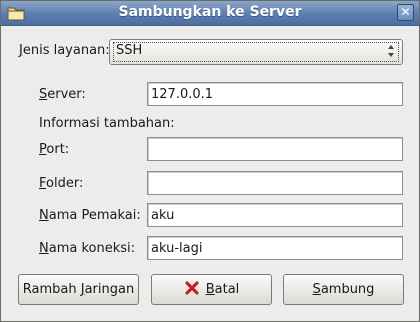  Describe the element at coordinates (62, 94) in the screenshot. I see `server-label: Server:` at that location.